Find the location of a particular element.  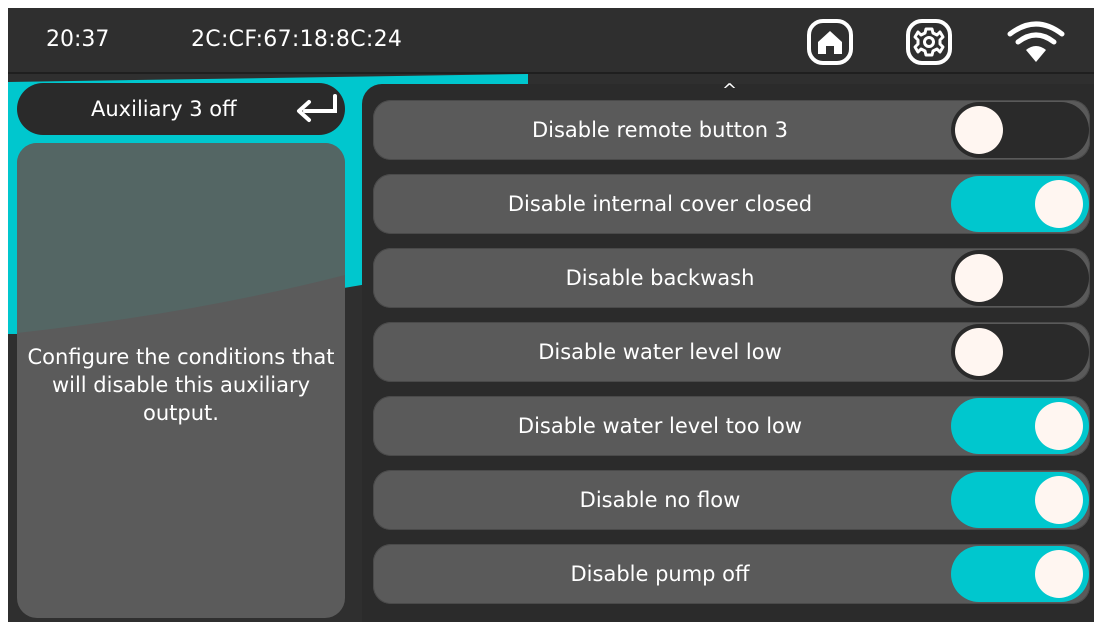

home-icon is located at coordinates (830, 42).